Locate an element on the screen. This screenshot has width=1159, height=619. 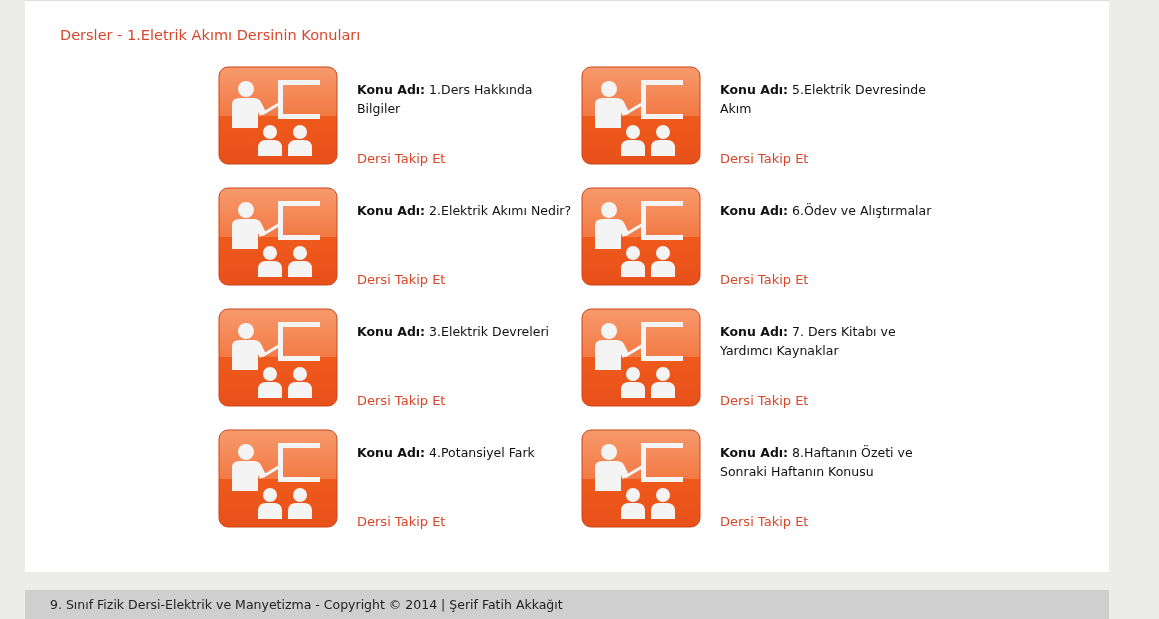
topic-title: Konu Adı: 7. Ders Kitabı ve Yardımcı Kaynaklar is located at coordinates (808, 341).